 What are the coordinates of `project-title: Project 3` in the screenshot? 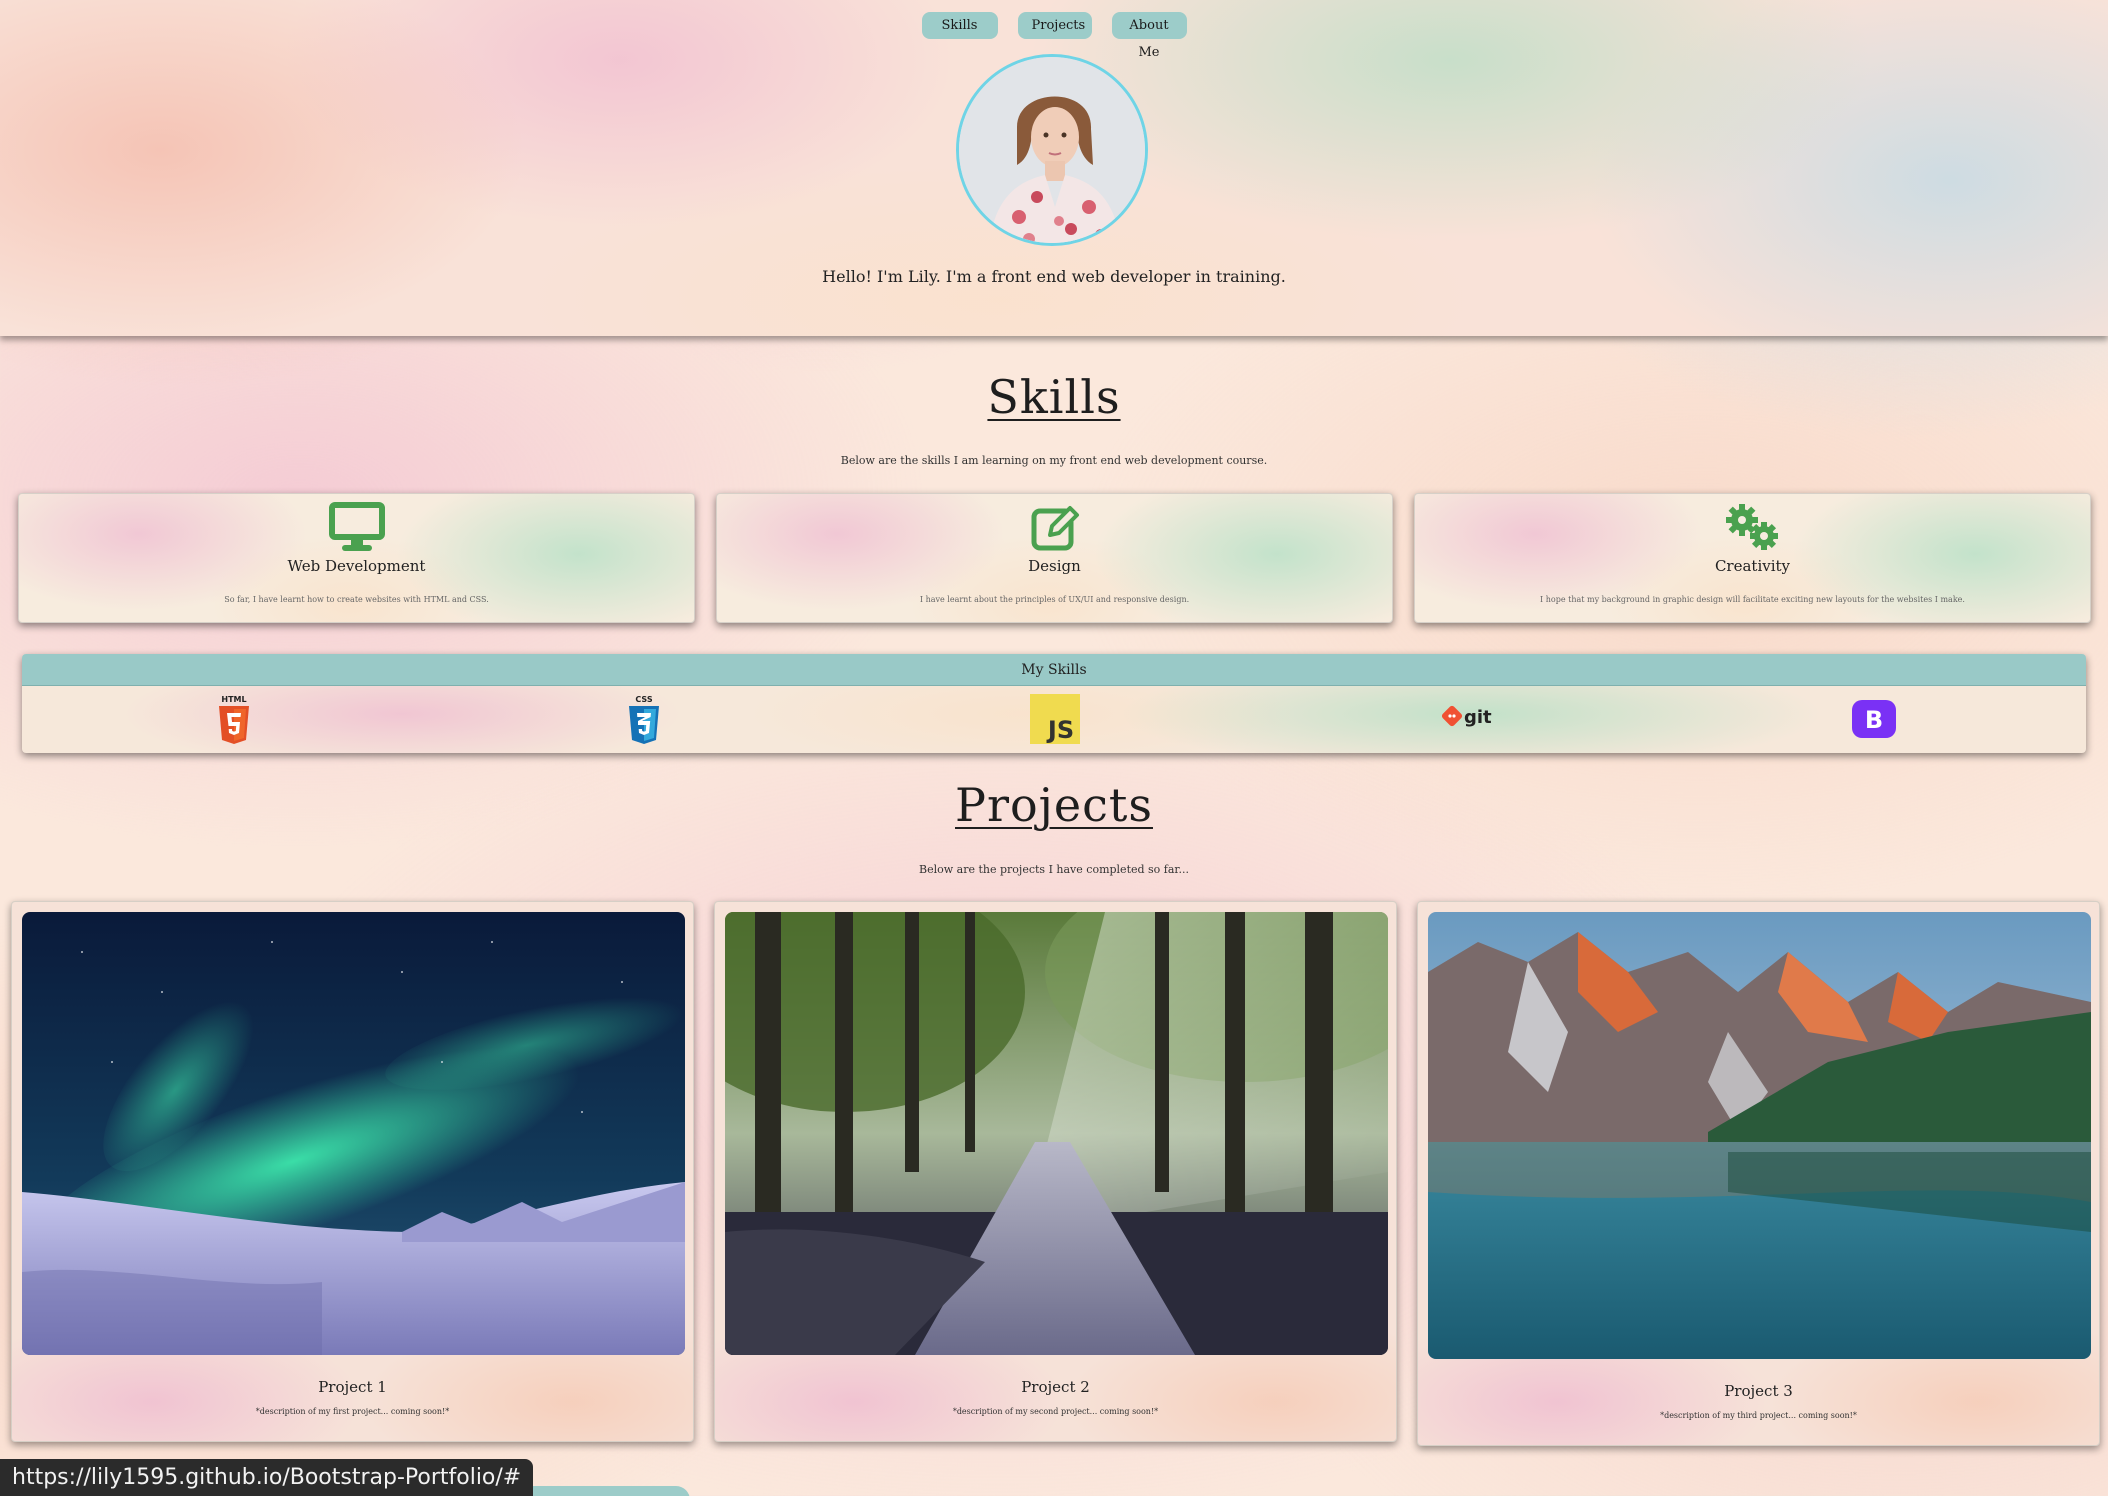 It's located at (1758, 1391).